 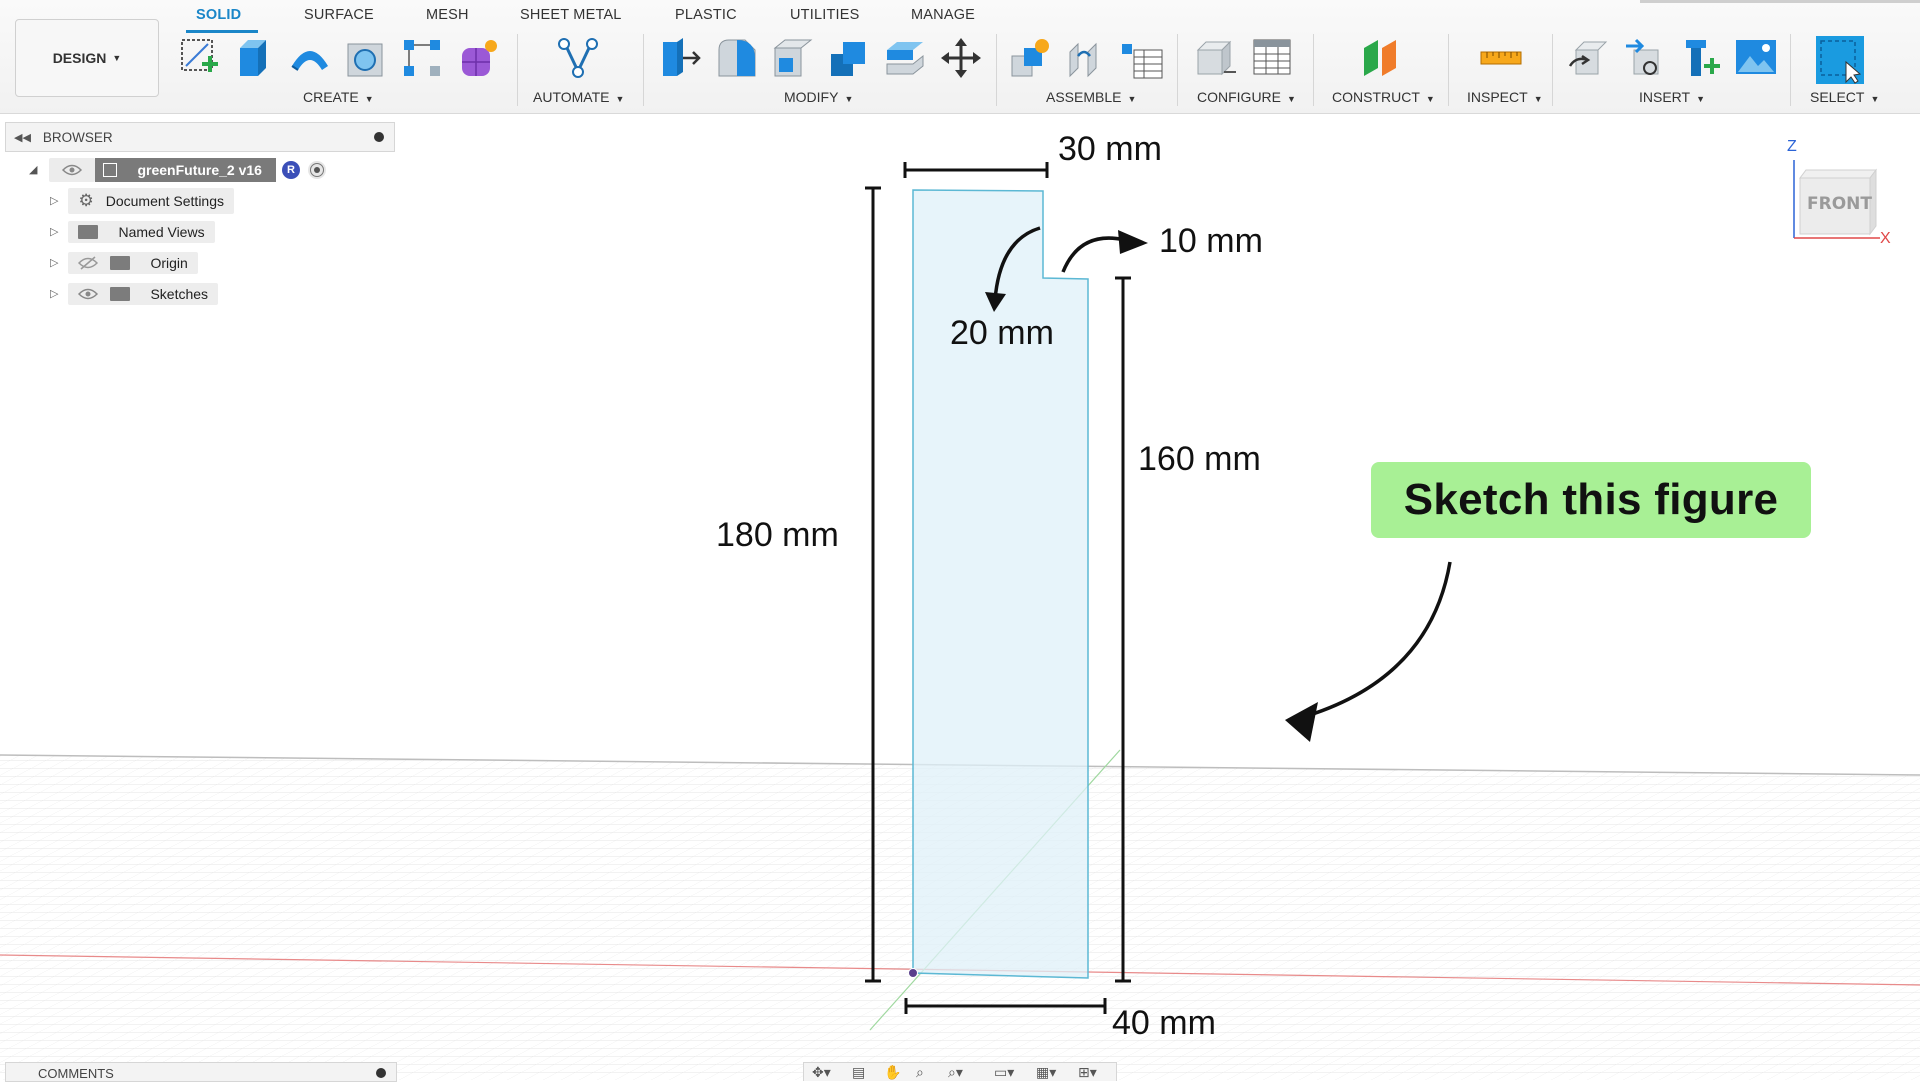 What do you see at coordinates (201, 1072) in the screenshot?
I see `comments-panel: COMMENTS` at bounding box center [201, 1072].